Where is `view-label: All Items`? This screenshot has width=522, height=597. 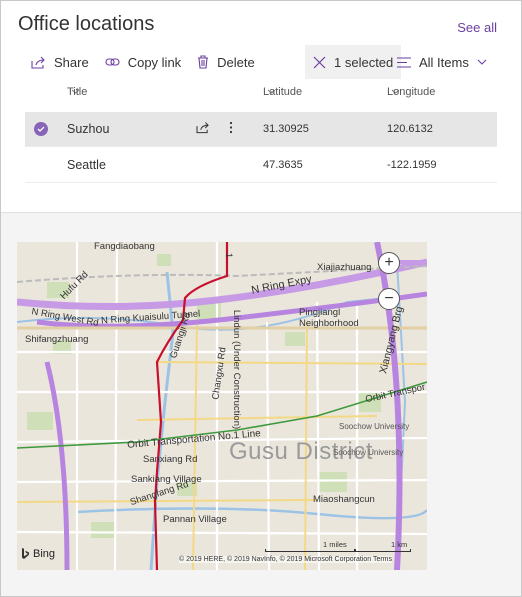 view-label: All Items is located at coordinates (444, 62).